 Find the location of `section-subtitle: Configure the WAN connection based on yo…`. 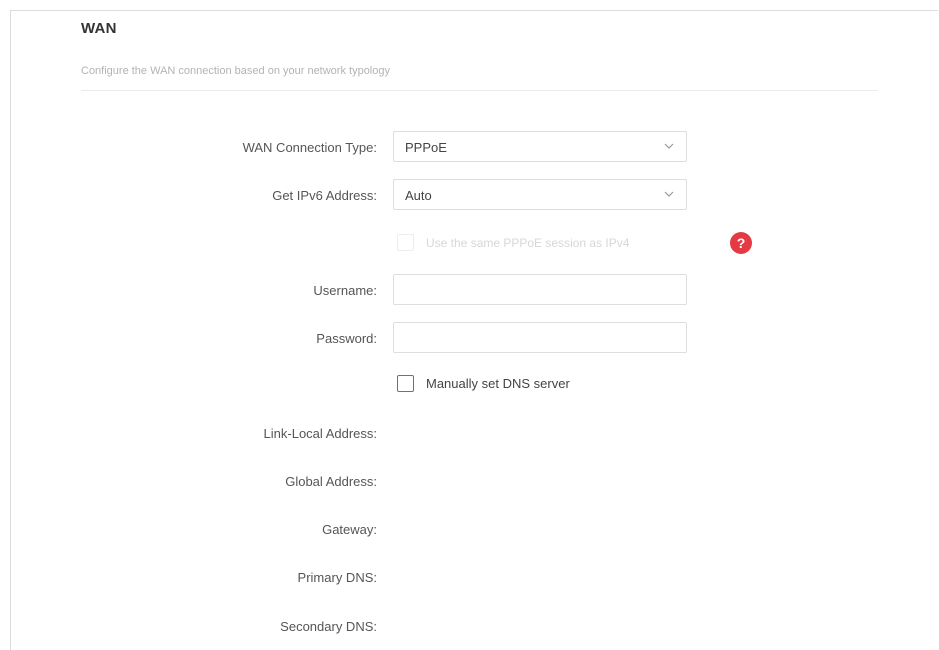

section-subtitle: Configure the WAN connection based on yo… is located at coordinates (235, 71).